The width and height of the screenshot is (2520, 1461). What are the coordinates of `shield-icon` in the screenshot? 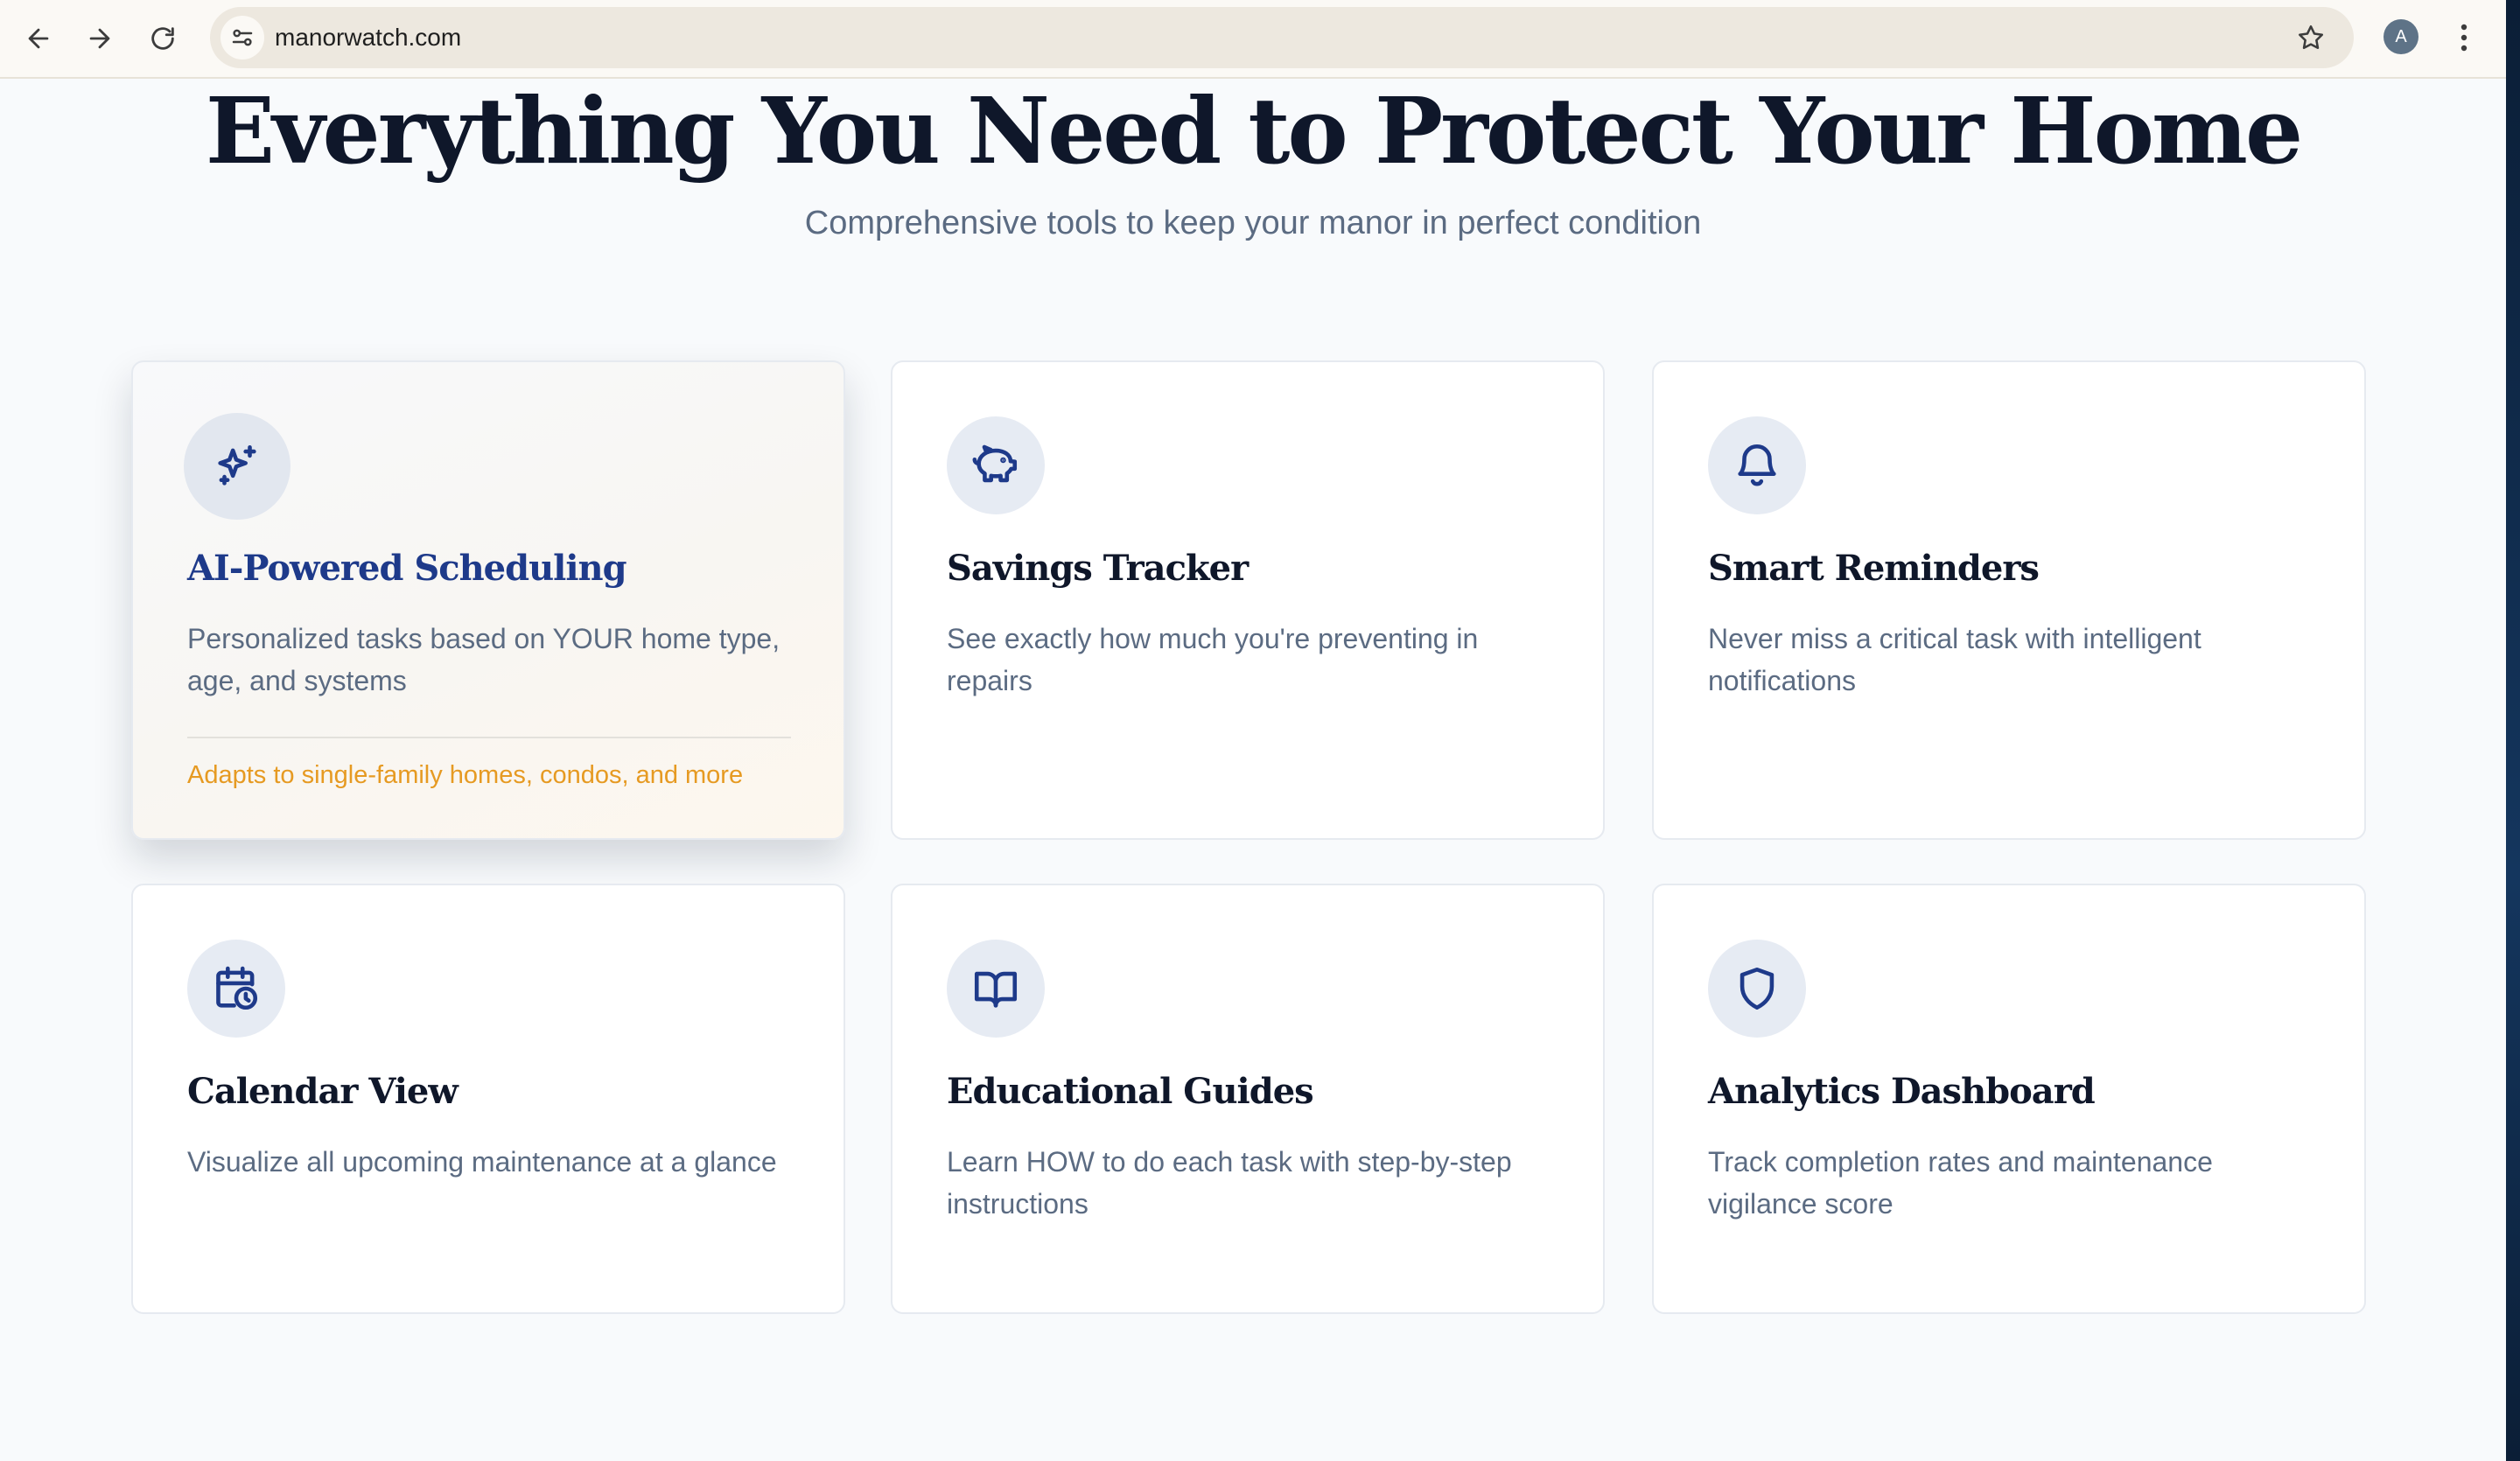 It's located at (1757, 989).